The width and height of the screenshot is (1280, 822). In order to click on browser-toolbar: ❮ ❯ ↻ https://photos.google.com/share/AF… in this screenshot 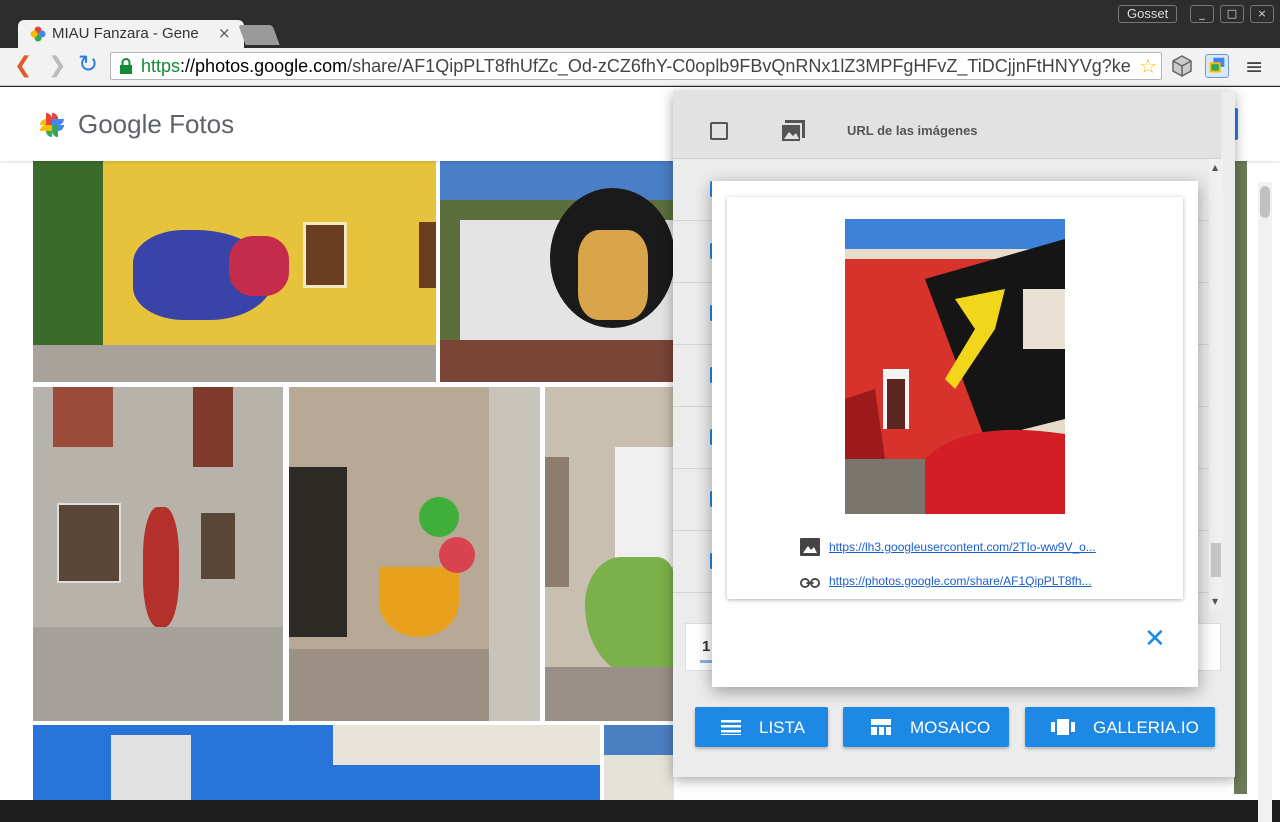, I will do `click(640, 67)`.